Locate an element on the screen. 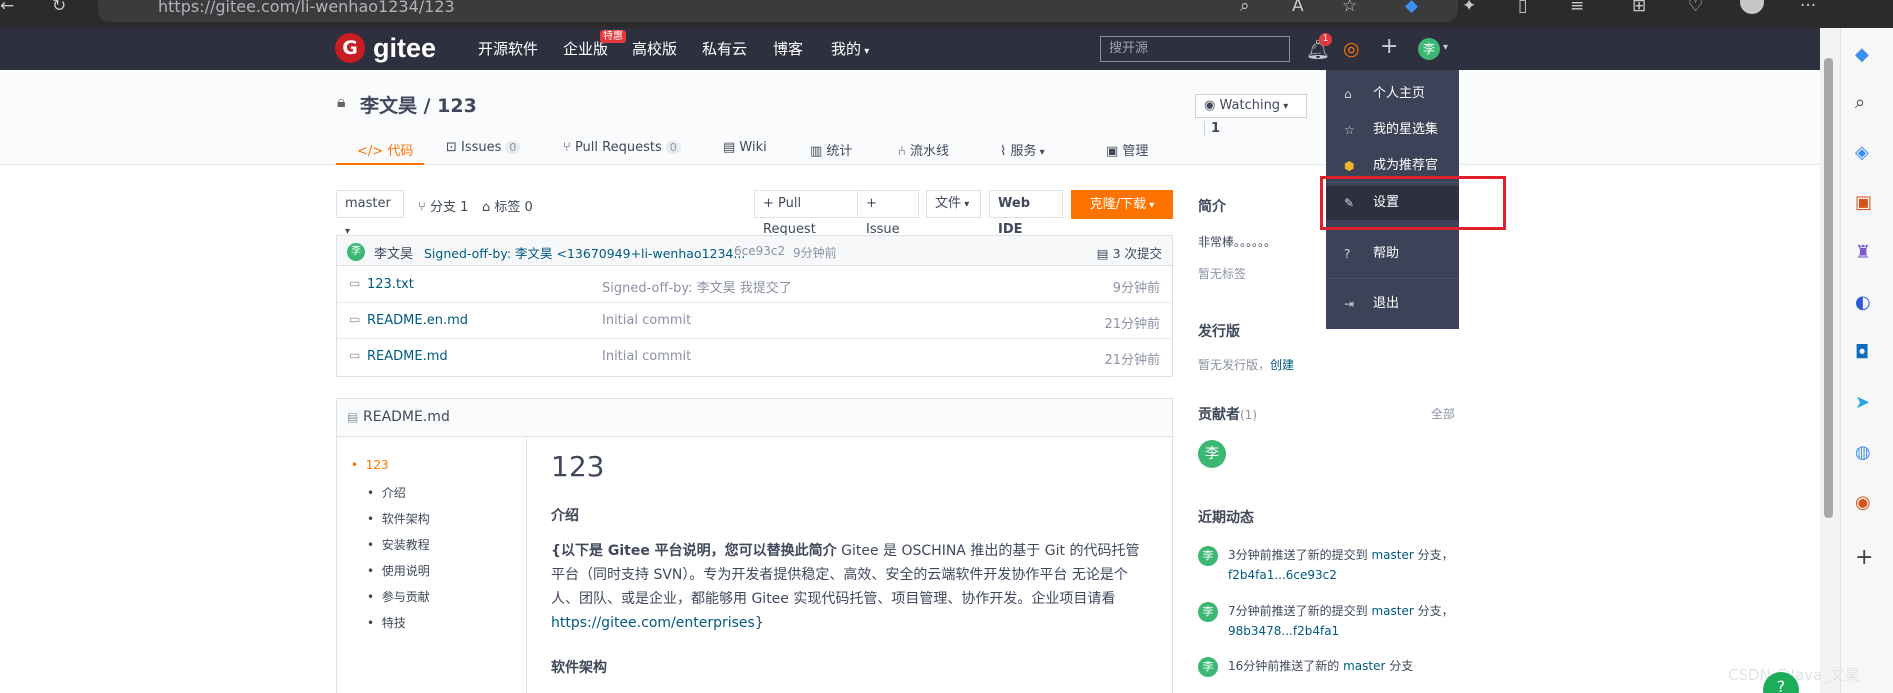 The height and width of the screenshot is (693, 1893). drop-icon: ◉ is located at coordinates (1863, 502).